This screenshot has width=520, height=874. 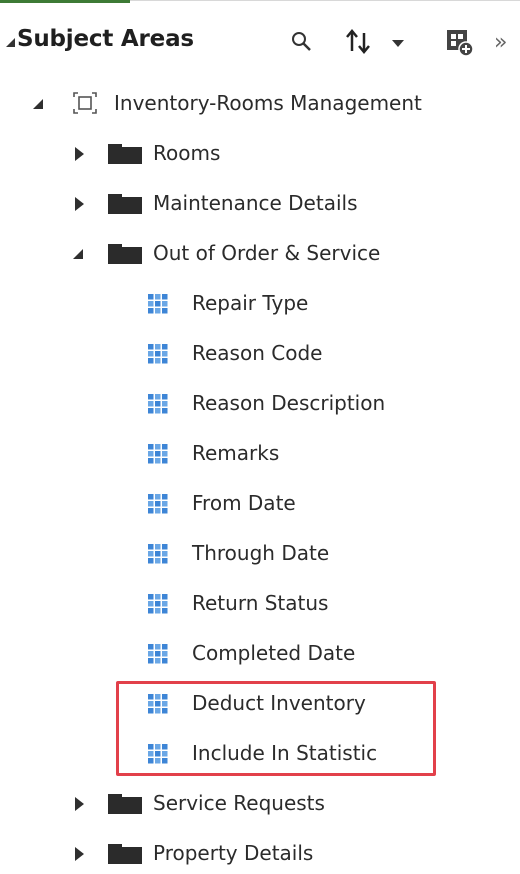 I want to click on tree-column-item: From Date, so click(x=260, y=504).